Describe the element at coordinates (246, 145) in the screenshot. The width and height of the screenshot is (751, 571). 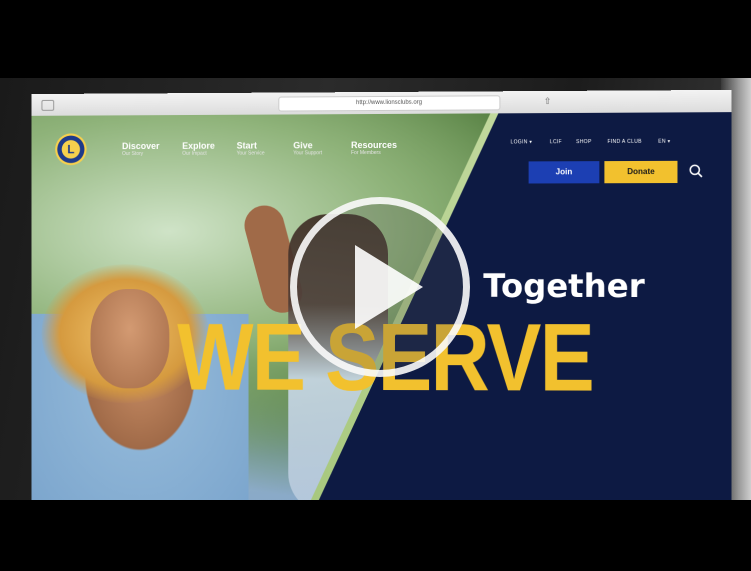
I see `nav-title: Start` at that location.